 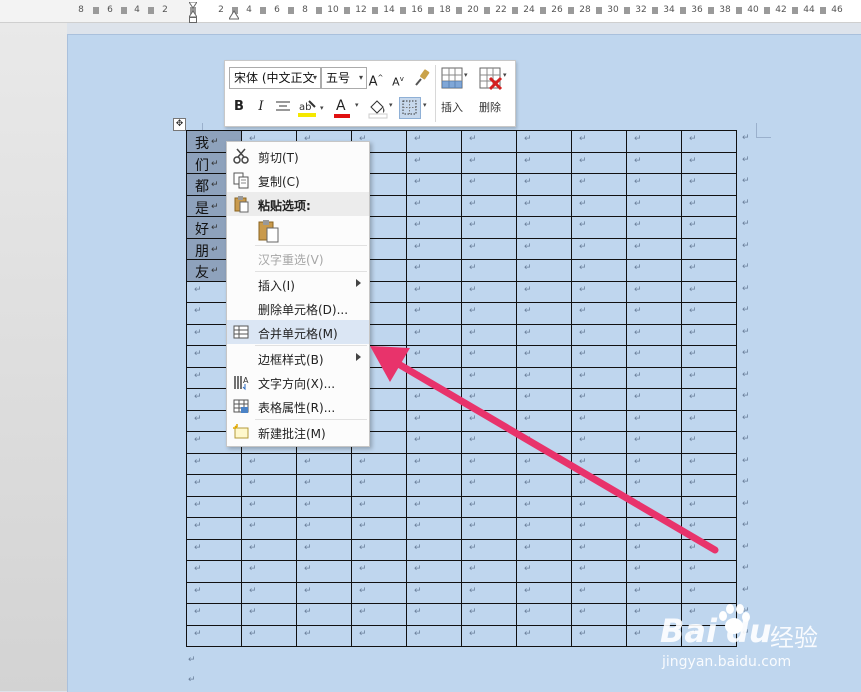 I want to click on center-align-icon, so click(x=283, y=107).